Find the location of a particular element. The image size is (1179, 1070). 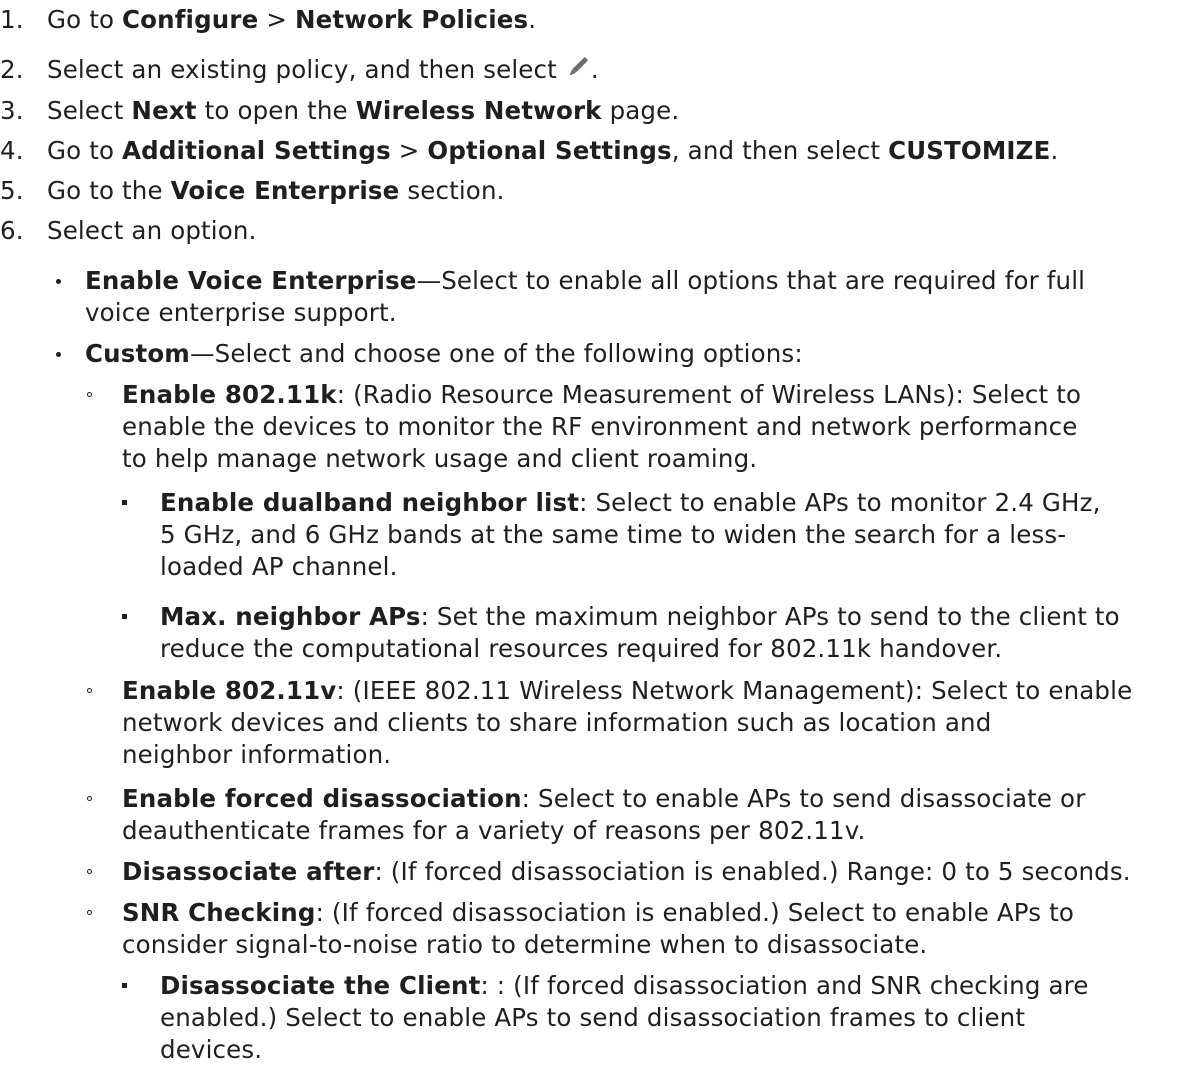

step-text: Select an option. is located at coordinates (152, 230).